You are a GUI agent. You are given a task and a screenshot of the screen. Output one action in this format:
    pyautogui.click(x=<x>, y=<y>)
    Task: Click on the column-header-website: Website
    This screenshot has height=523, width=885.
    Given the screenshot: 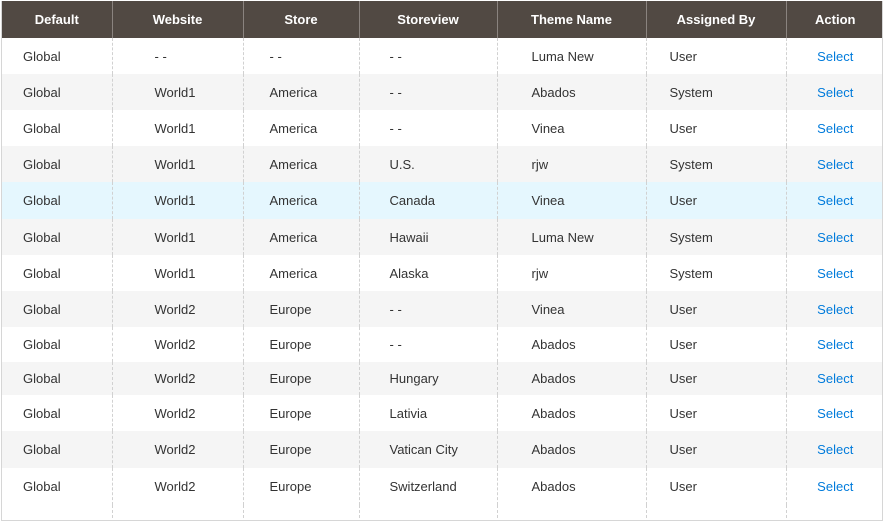 What is the action you would take?
    pyautogui.click(x=177, y=19)
    